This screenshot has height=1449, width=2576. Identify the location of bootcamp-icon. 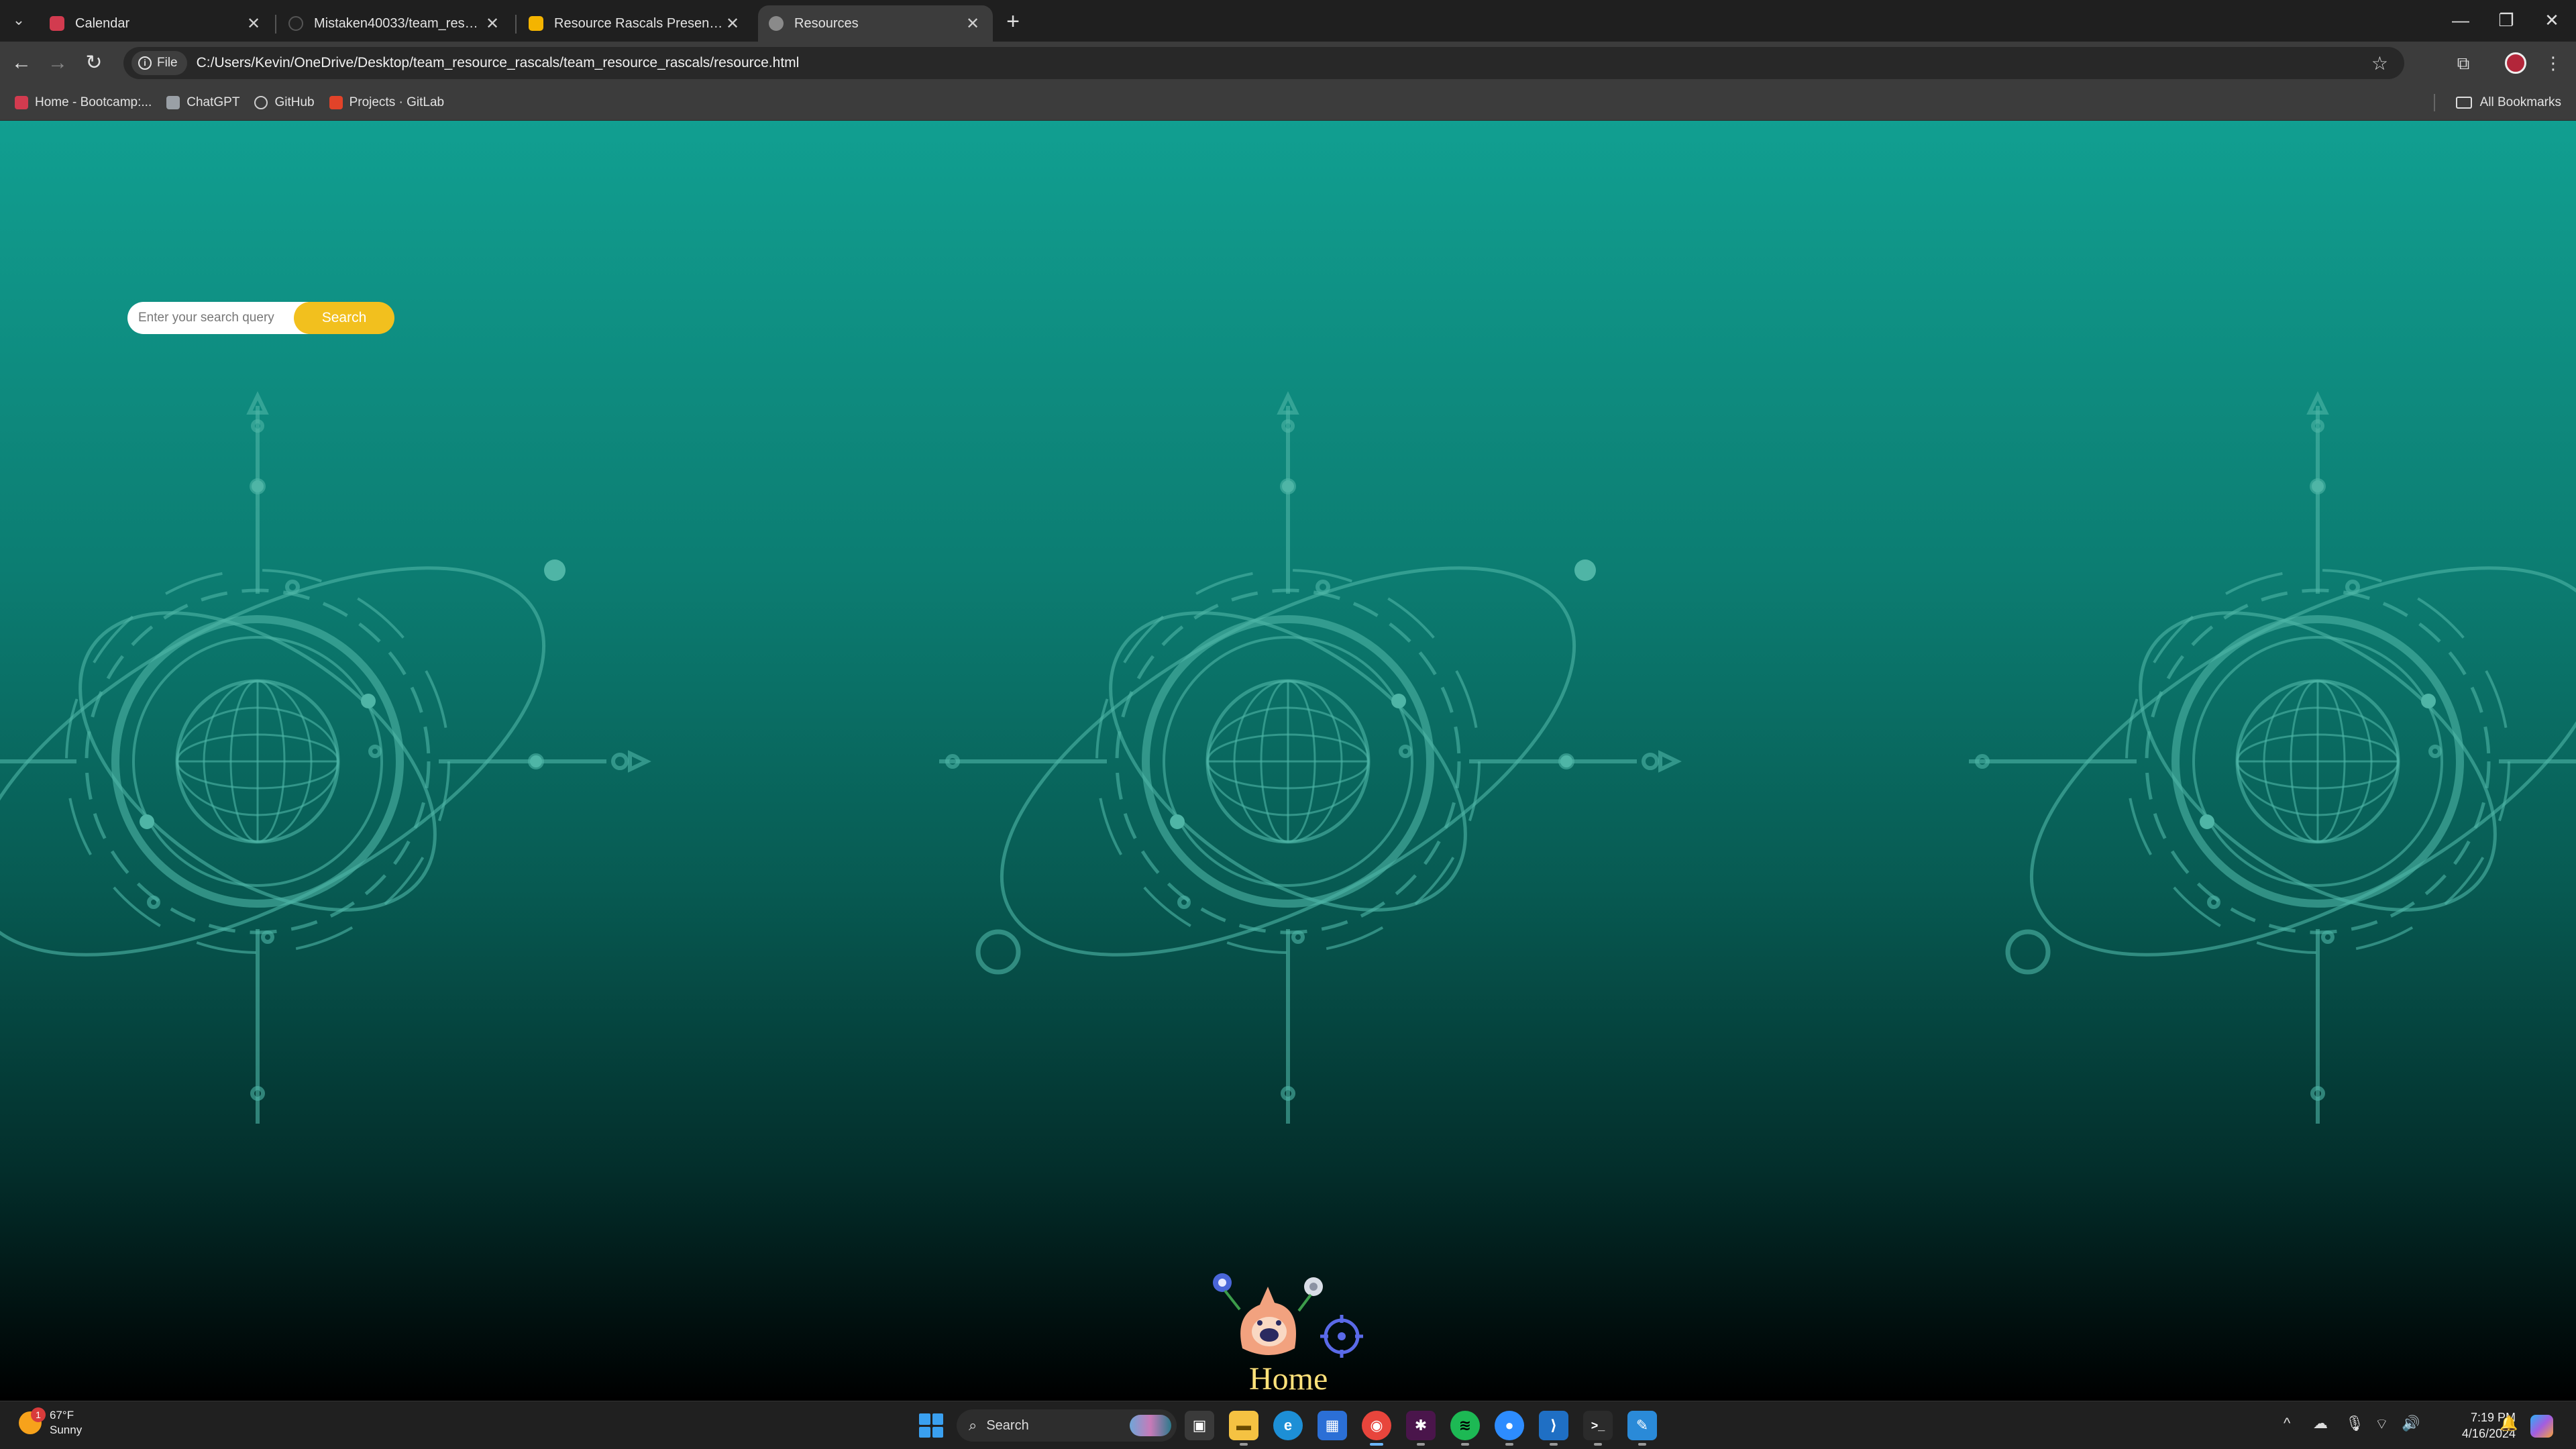
(21, 102).